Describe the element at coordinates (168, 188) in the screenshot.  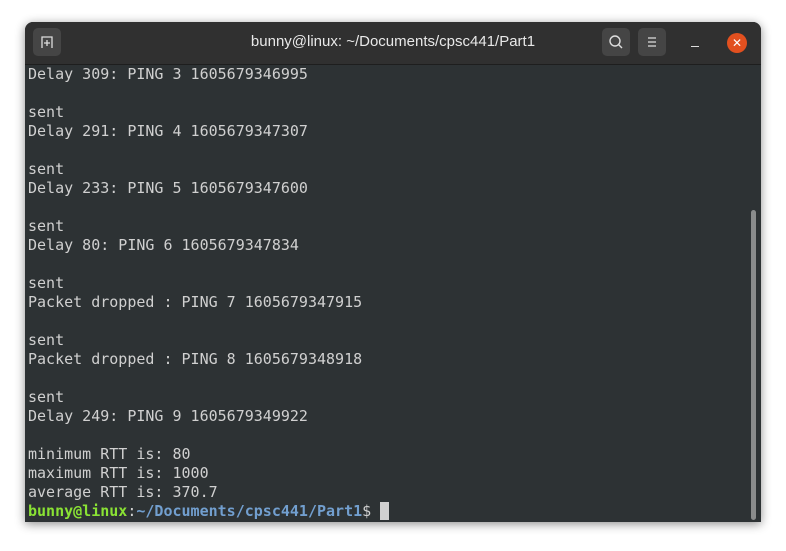
I see `output-line: Delay 233: PING 5 1605679347600` at that location.